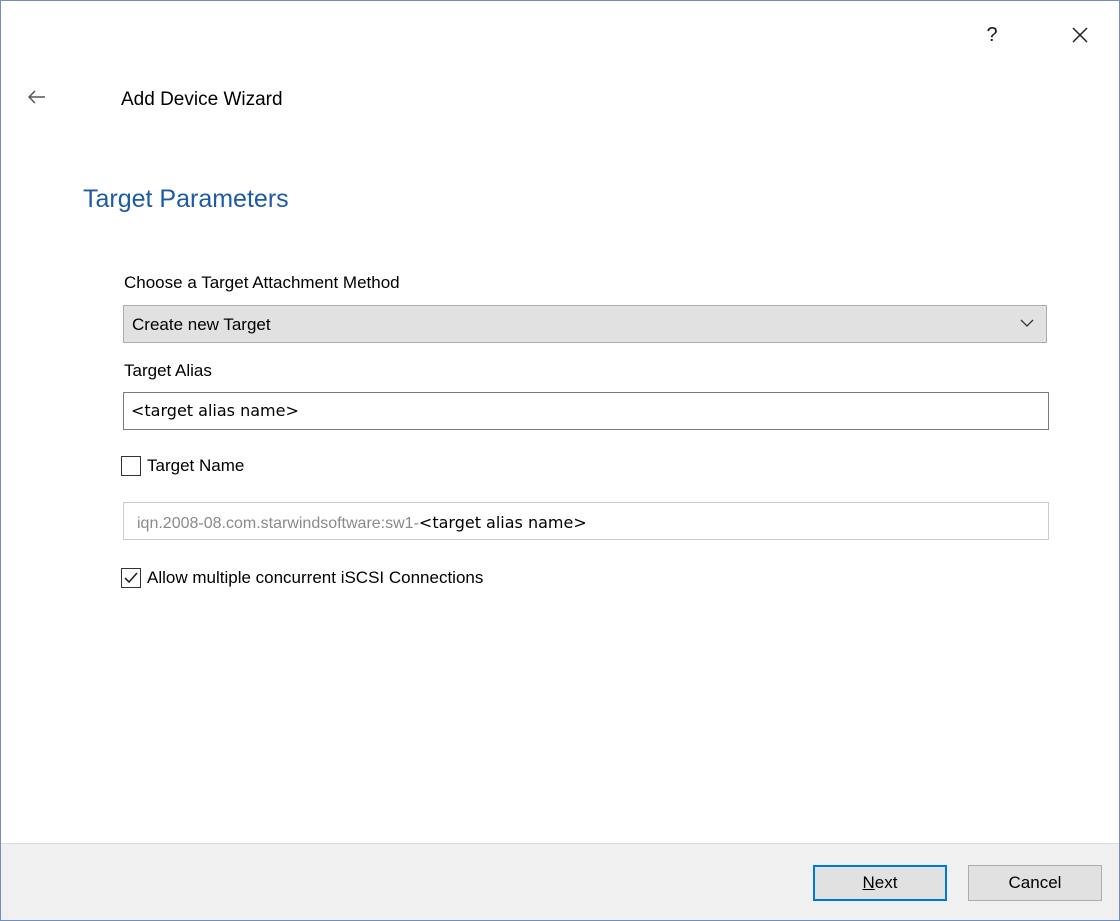 Image resolution: width=1120 pixels, height=921 pixels. I want to click on help-icon: ?, so click(992, 34).